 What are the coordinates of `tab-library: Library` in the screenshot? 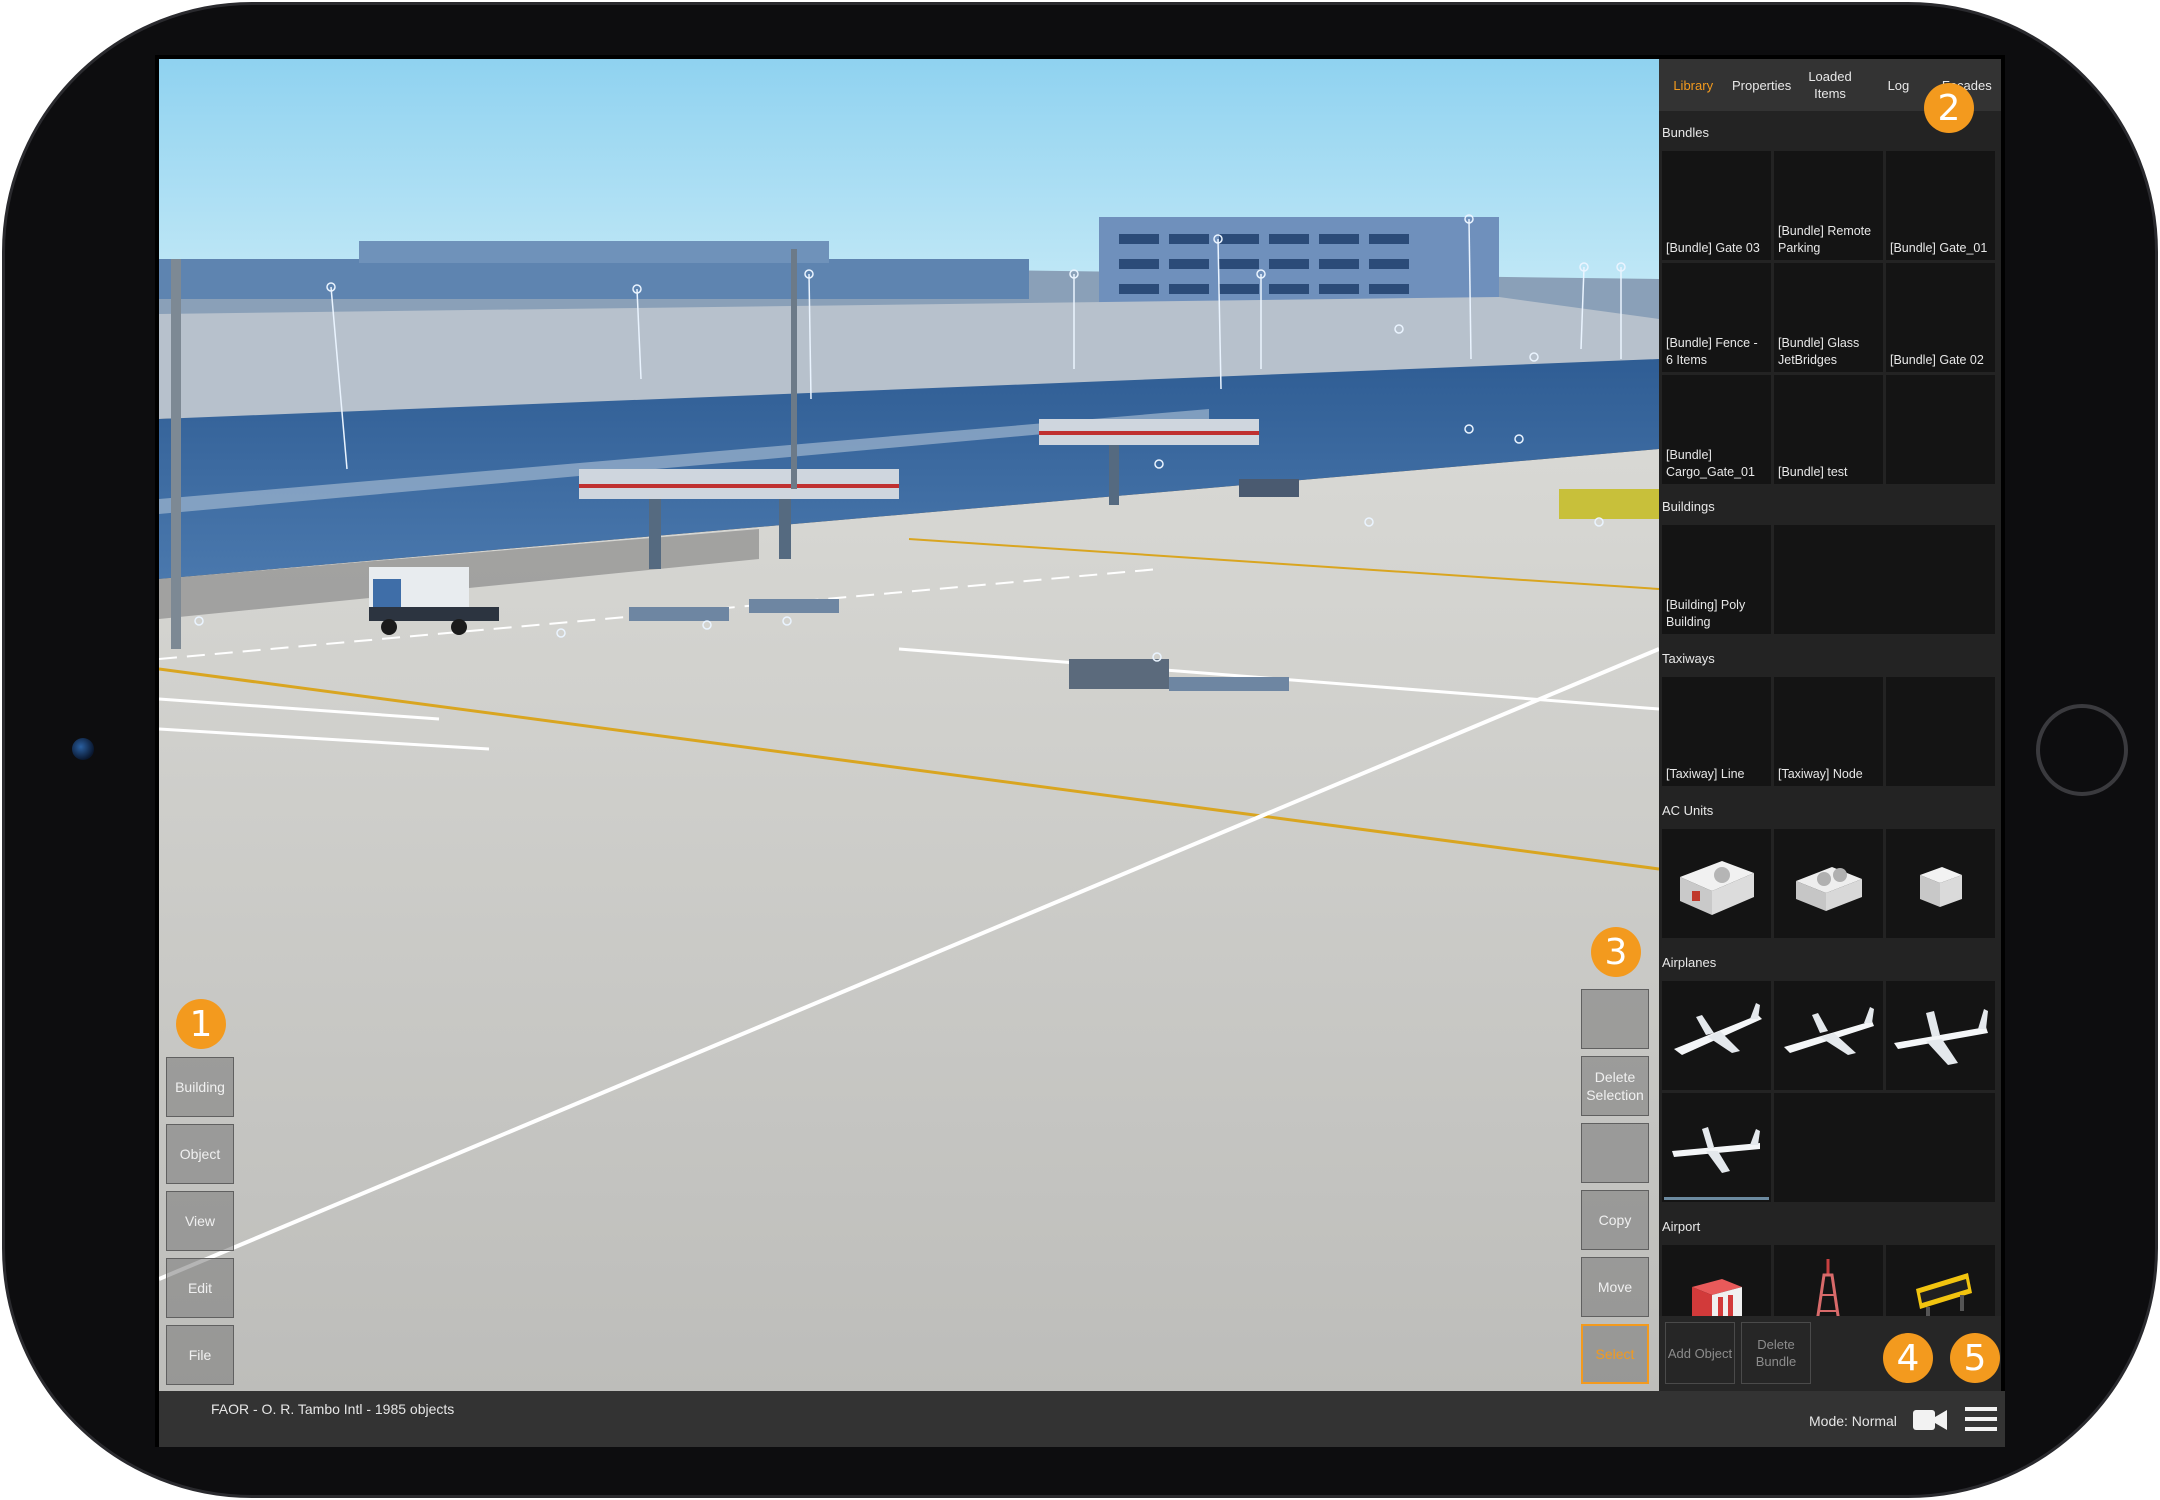 It's located at (1693, 85).